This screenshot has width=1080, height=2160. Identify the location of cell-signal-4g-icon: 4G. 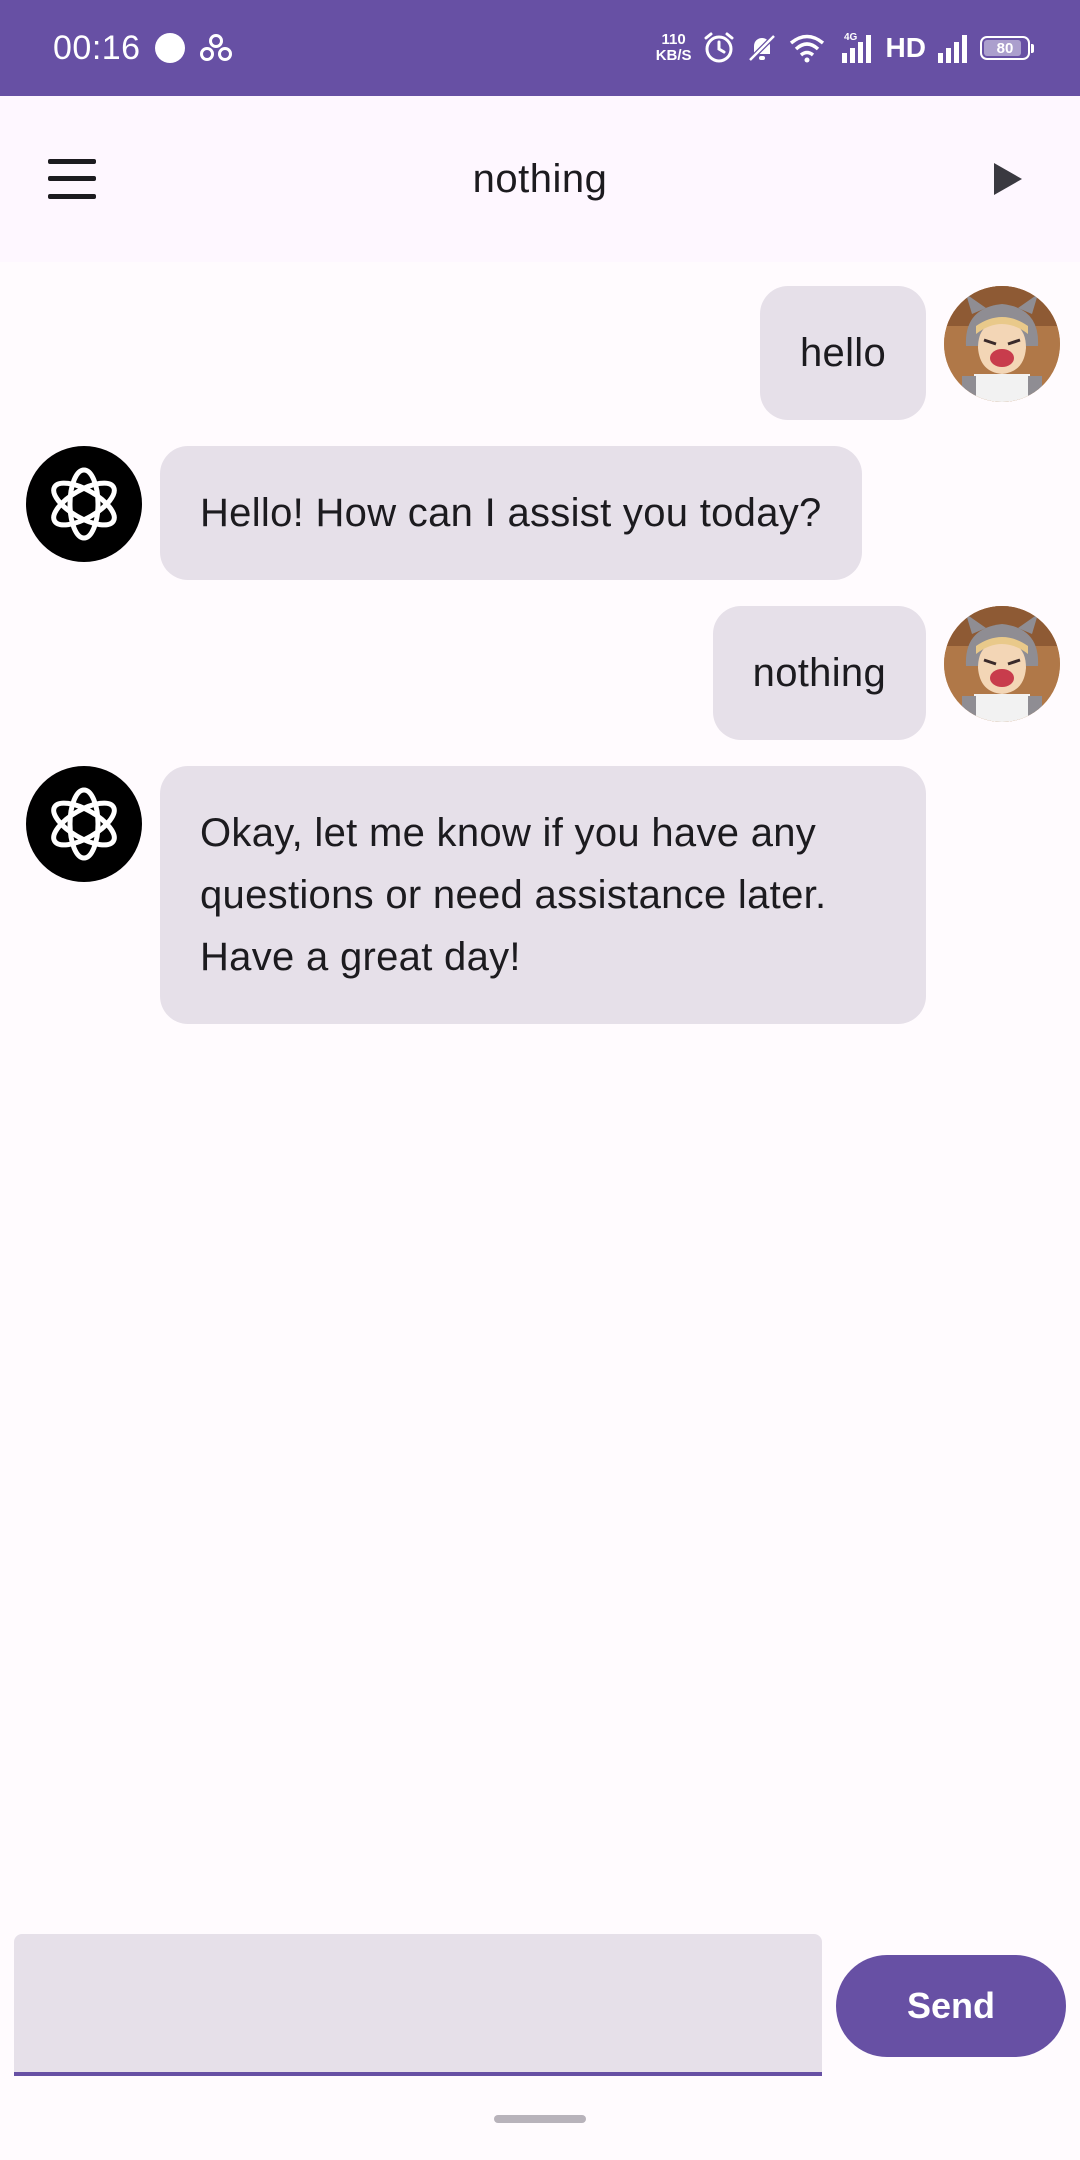
(856, 47).